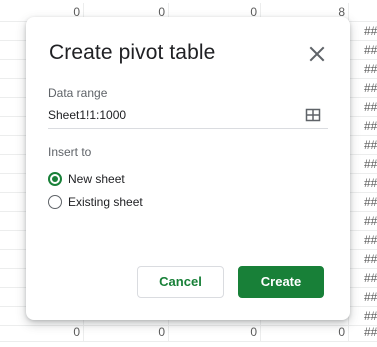 The height and width of the screenshot is (347, 377). What do you see at coordinates (188, 118) in the screenshot?
I see `data-range-input: Sheet1!1:1000` at bounding box center [188, 118].